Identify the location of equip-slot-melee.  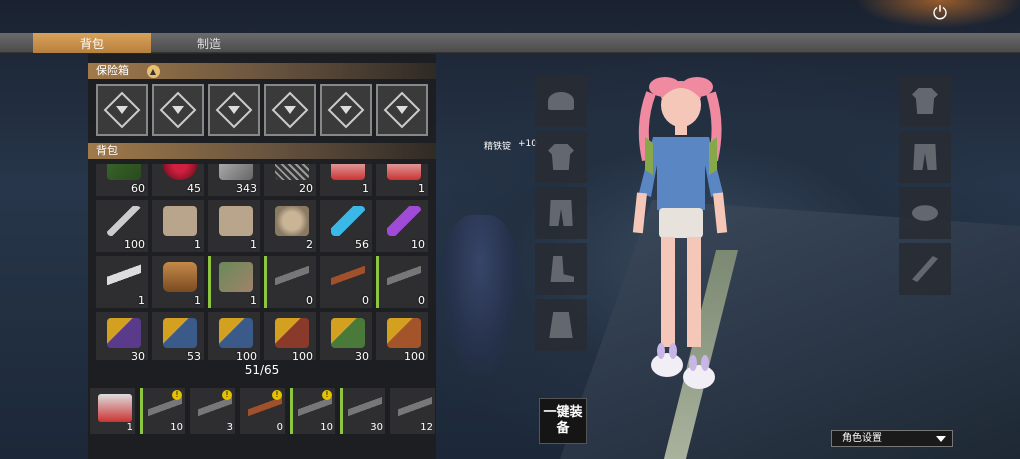
(925, 269).